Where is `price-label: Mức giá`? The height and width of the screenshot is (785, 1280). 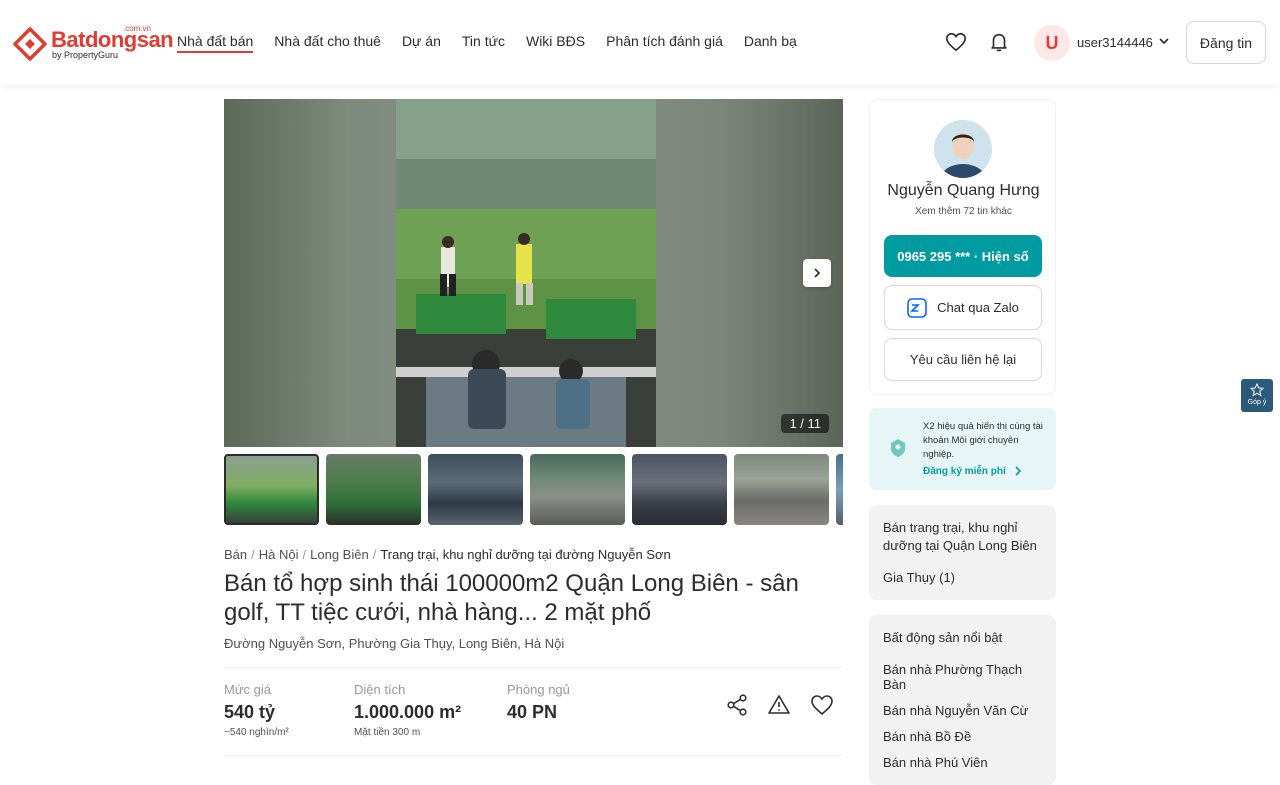 price-label: Mức giá is located at coordinates (247, 689).